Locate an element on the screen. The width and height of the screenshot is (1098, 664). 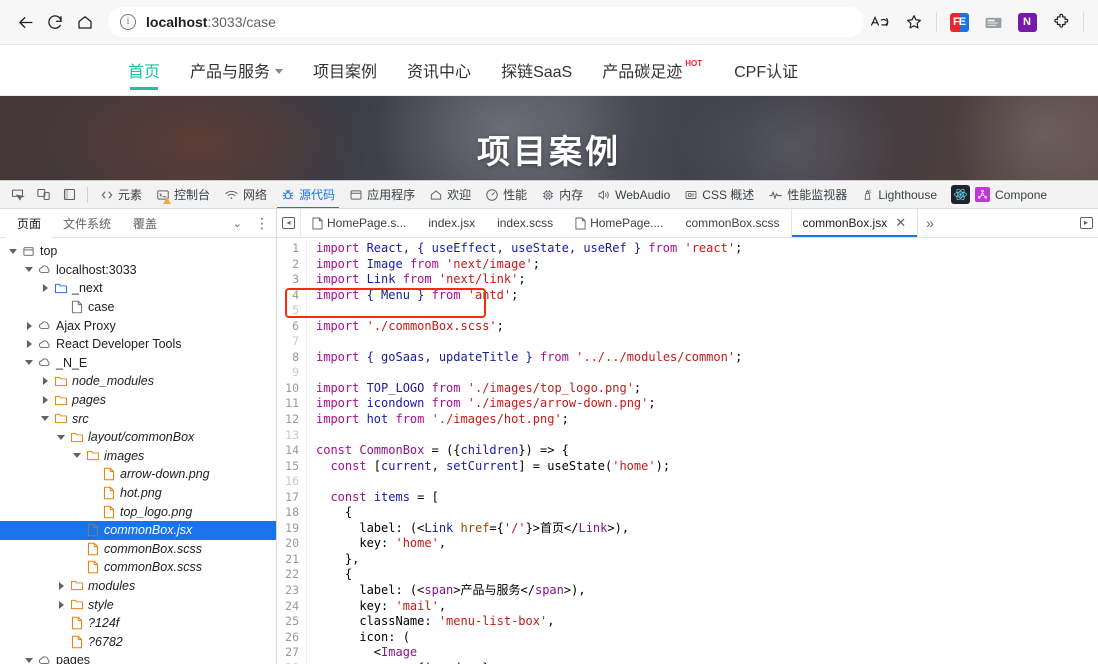
extensions-puzzle-icon is located at coordinates (1061, 22).